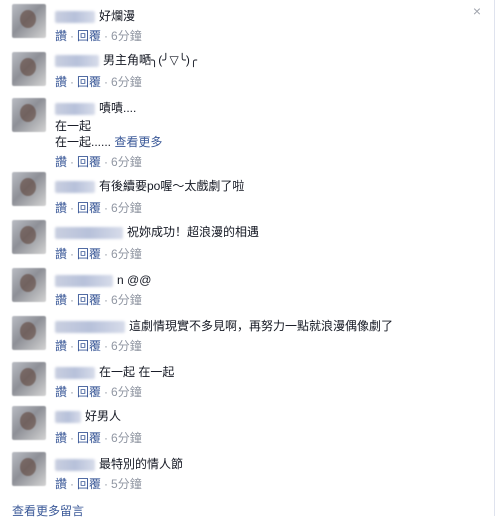  What do you see at coordinates (134, 280) in the screenshot?
I see `comment-text: n @@` at bounding box center [134, 280].